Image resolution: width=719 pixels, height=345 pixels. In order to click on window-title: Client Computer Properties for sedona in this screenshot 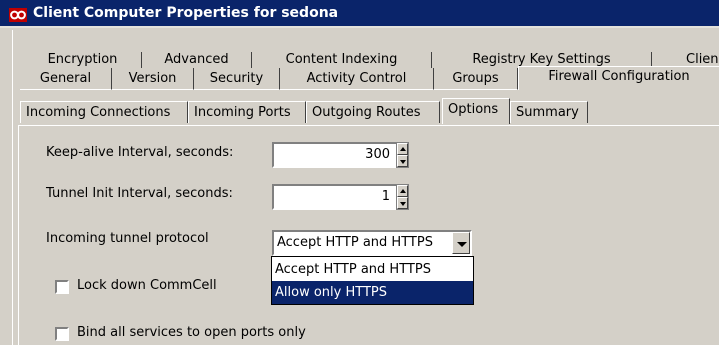, I will do `click(186, 13)`.